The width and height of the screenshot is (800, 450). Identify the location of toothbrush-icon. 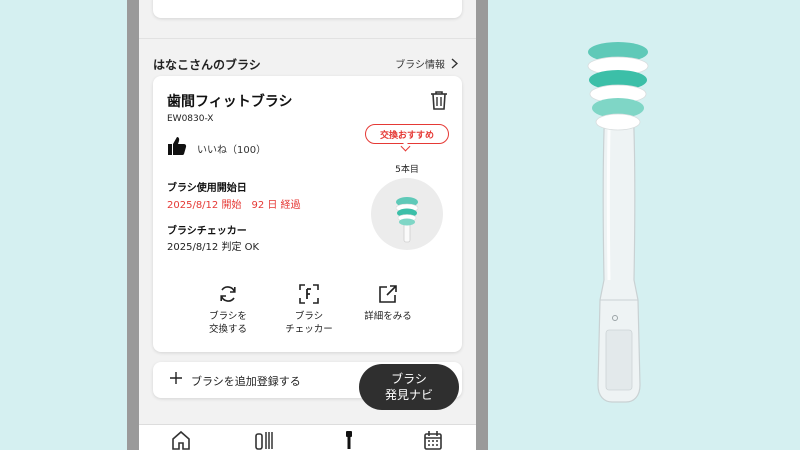
(349, 440).